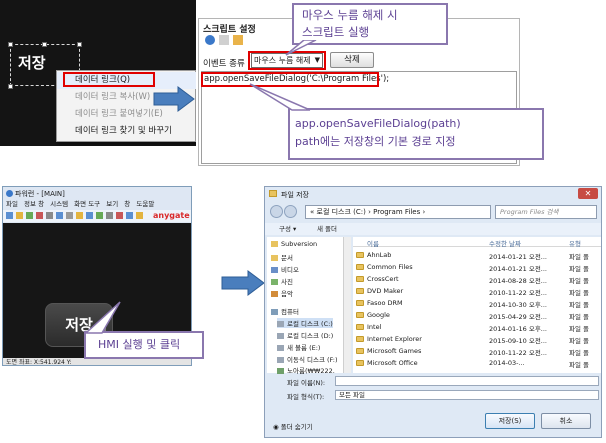  Describe the element at coordinates (546, 212) in the screenshot. I see `search-input: Program Files 검색` at that location.